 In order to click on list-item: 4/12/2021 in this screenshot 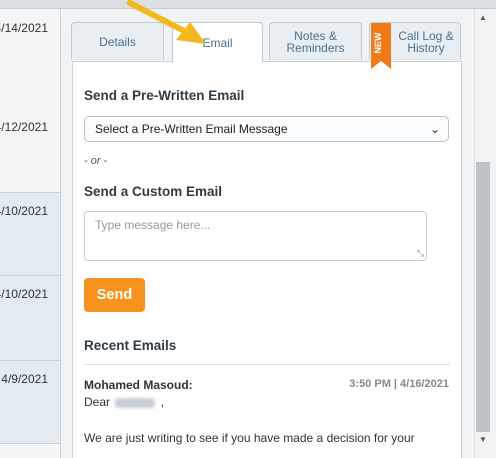, I will do `click(30, 149)`.